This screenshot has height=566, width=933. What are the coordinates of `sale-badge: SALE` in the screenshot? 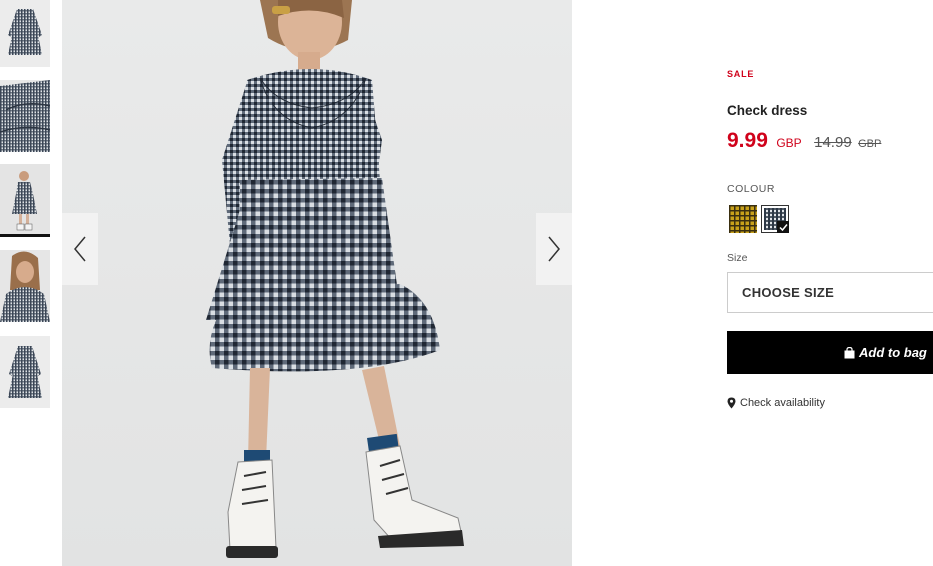 It's located at (741, 74).